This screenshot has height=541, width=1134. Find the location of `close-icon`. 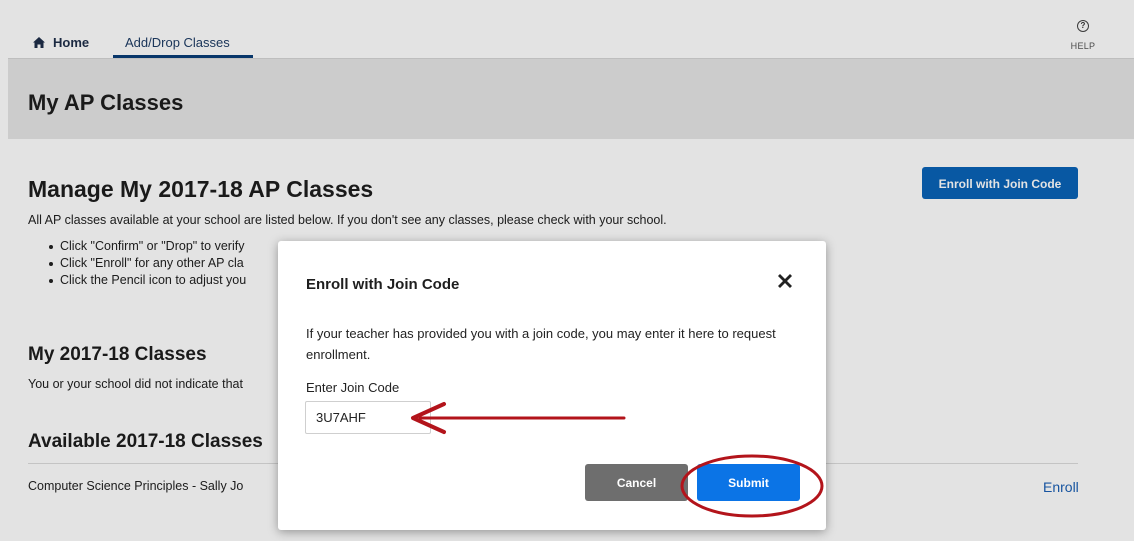

close-icon is located at coordinates (785, 281).